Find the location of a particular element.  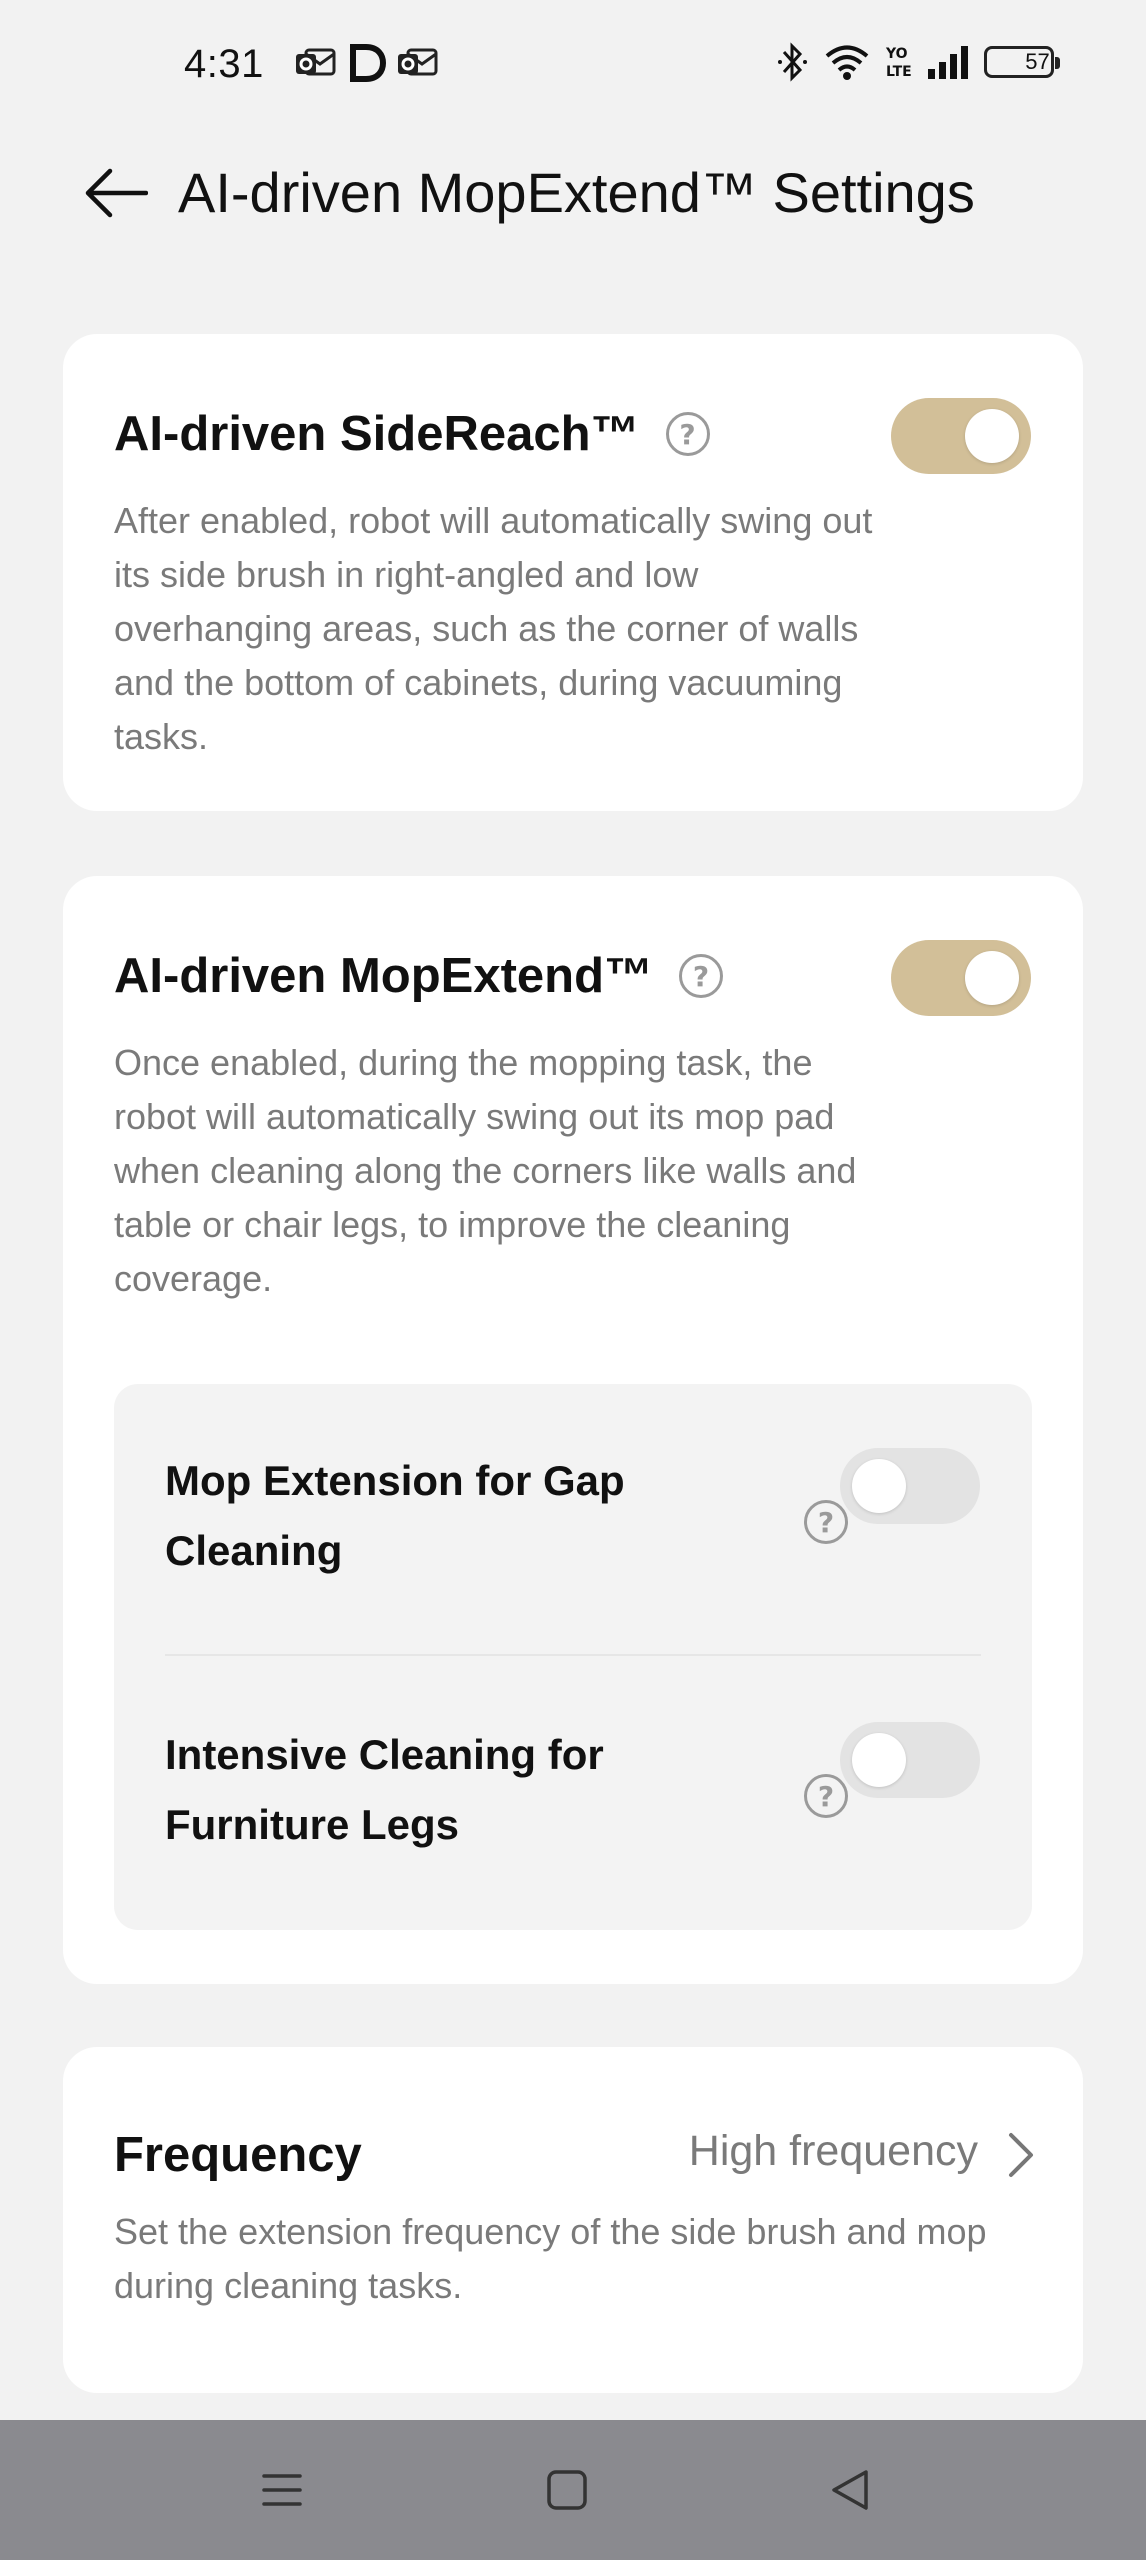

header: AI-driven MopExtend™ Settings is located at coordinates (573, 190).